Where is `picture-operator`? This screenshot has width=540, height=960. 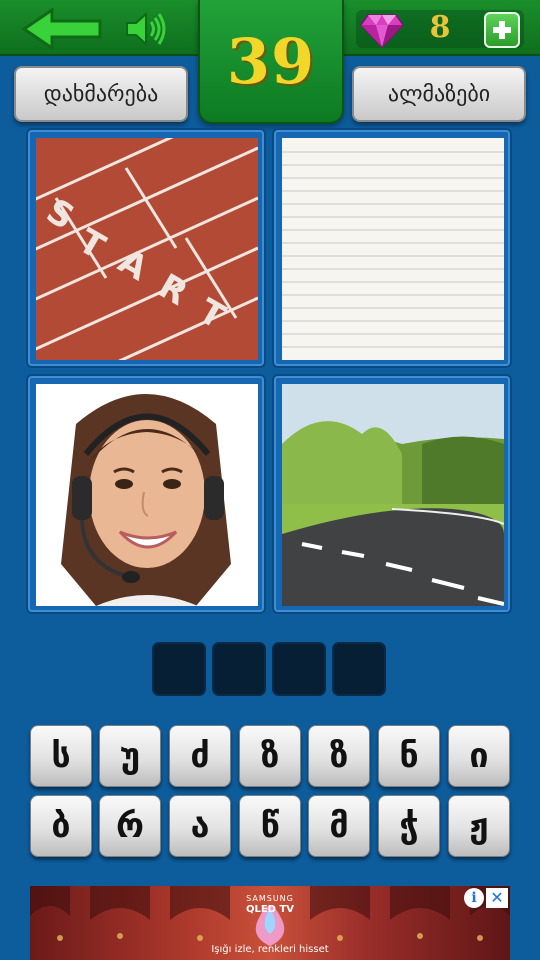
picture-operator is located at coordinates (146, 494).